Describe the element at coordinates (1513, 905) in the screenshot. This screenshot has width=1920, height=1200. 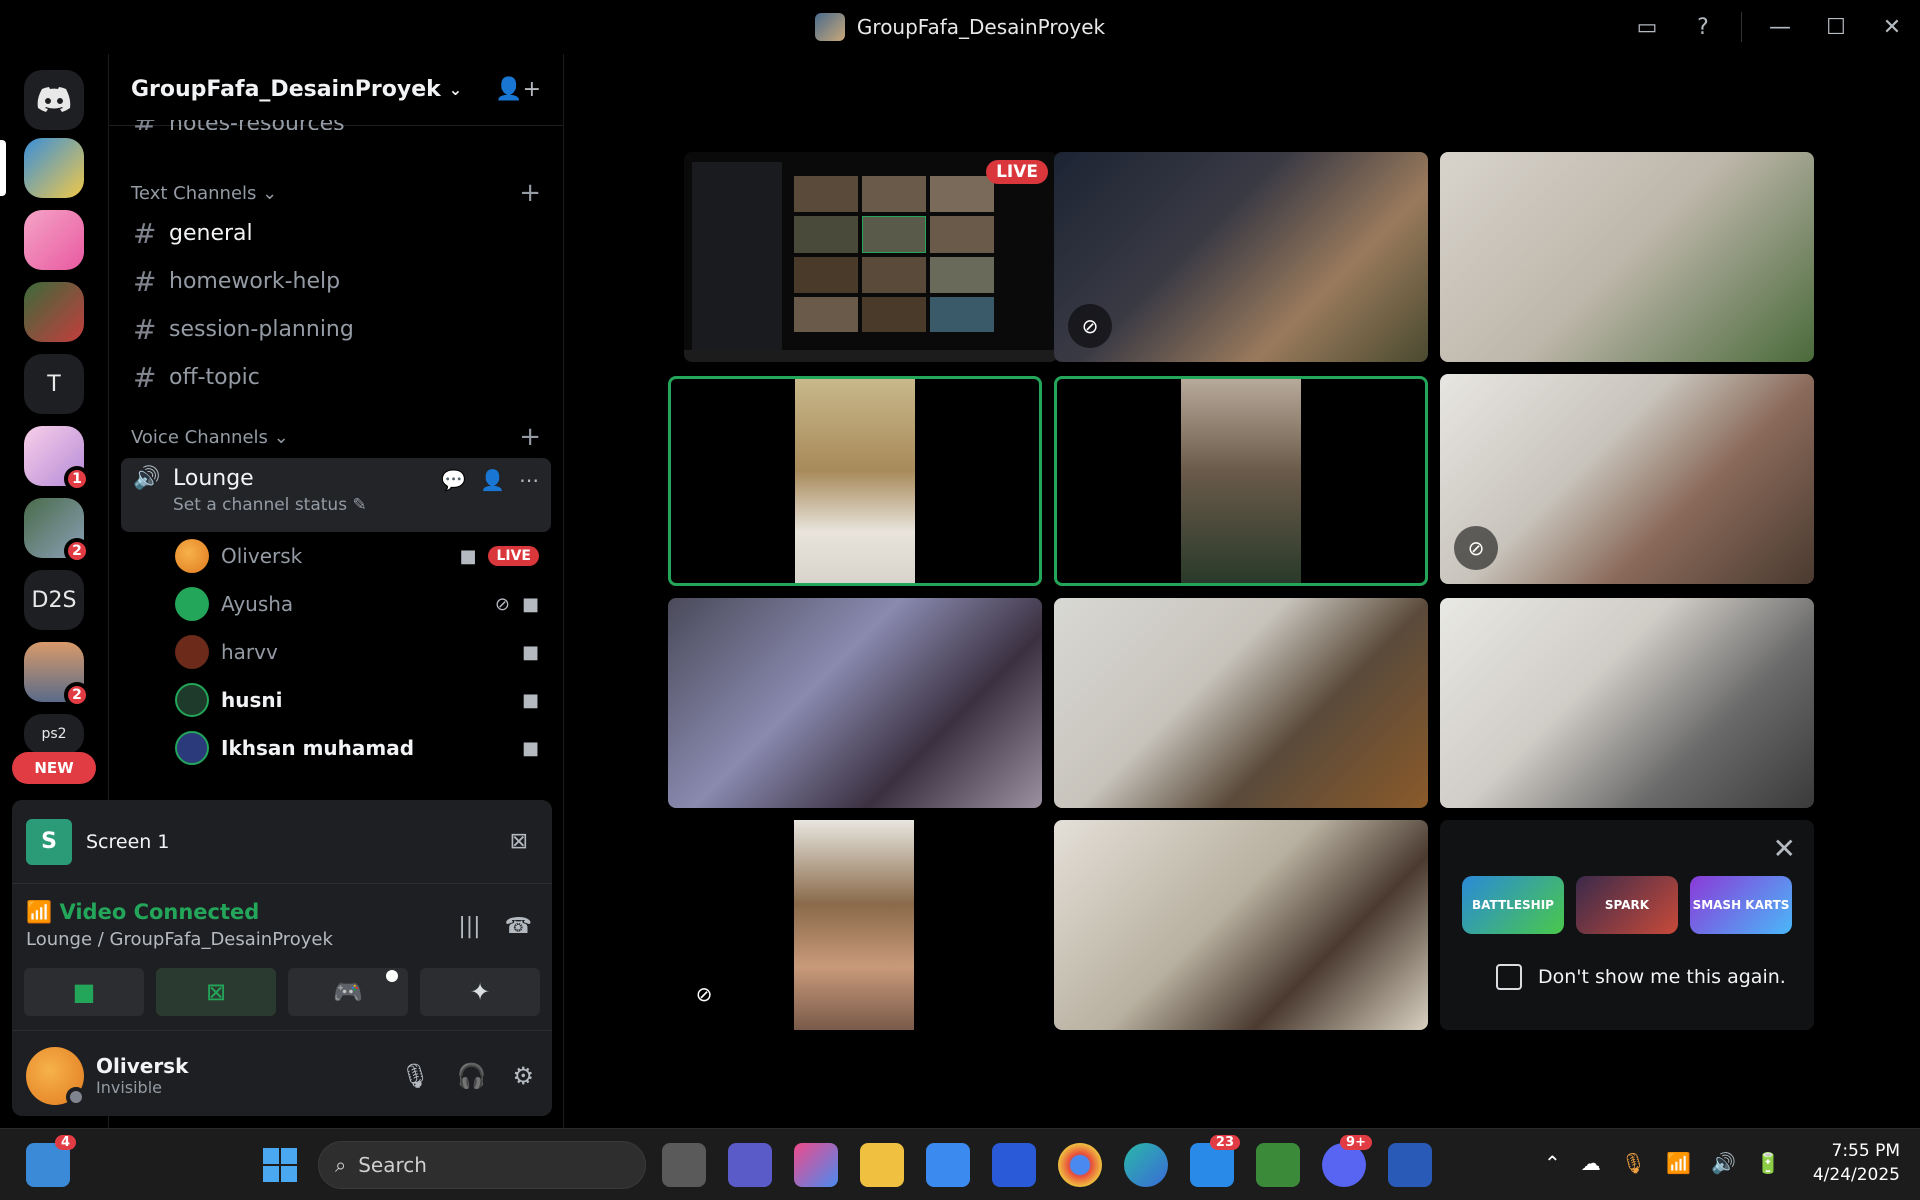
I see `game-tile-battleship: BATTLESHIP` at that location.